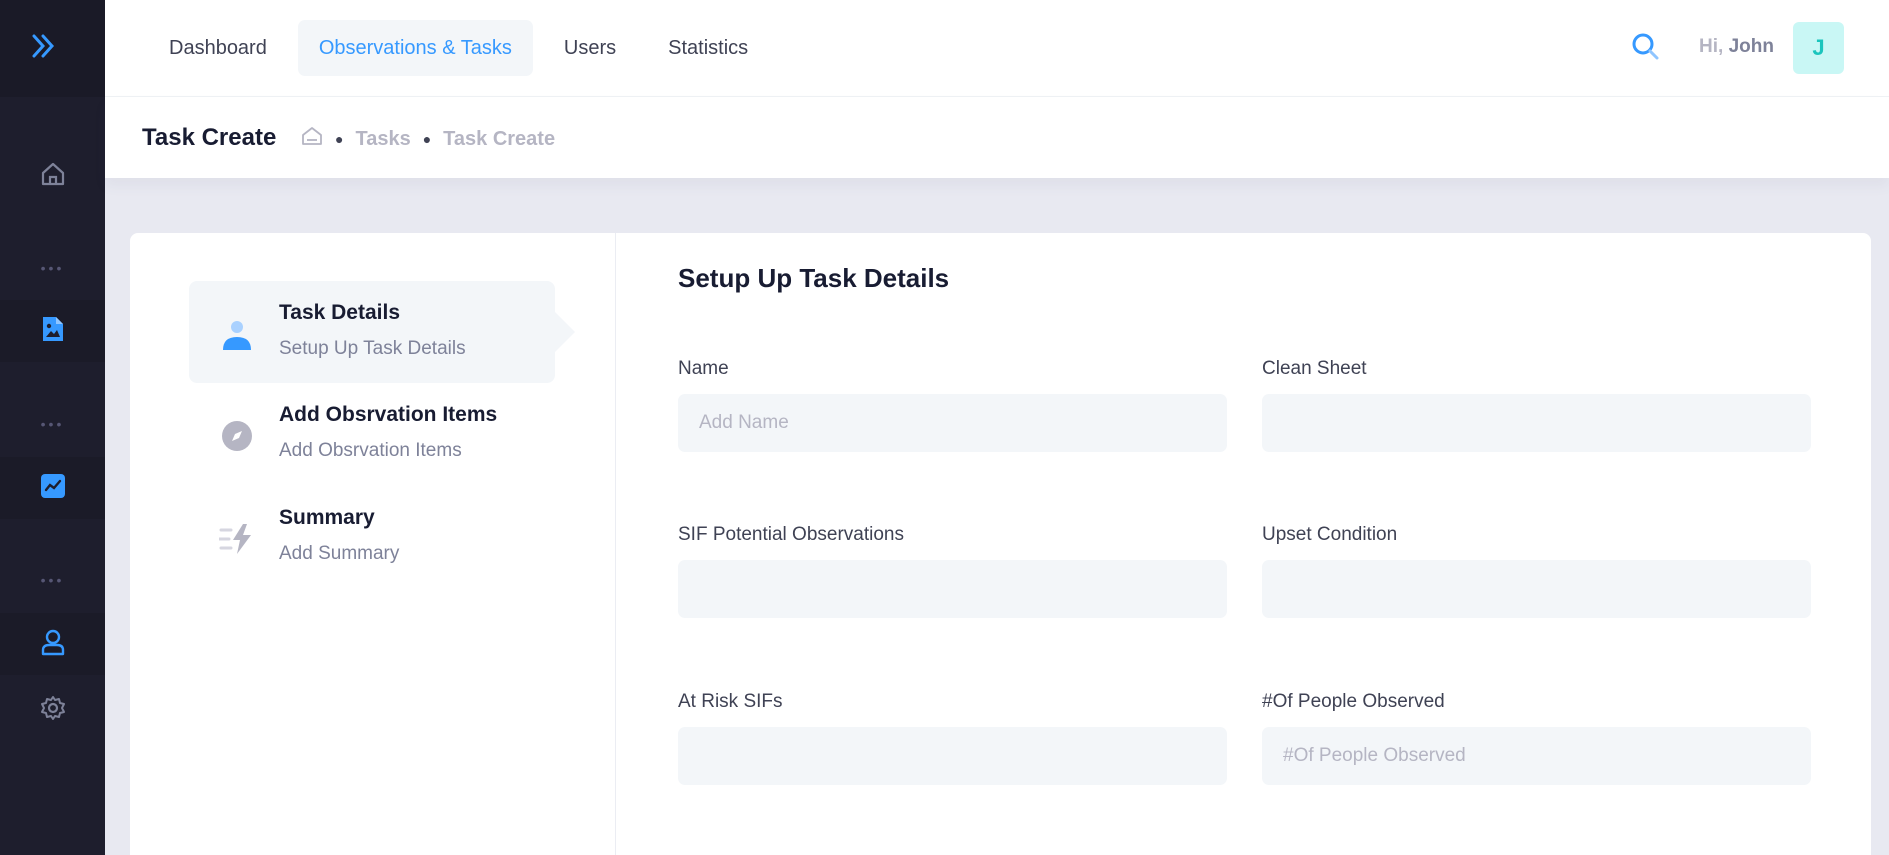 The height and width of the screenshot is (855, 1889). I want to click on gear-icon, so click(53, 710).